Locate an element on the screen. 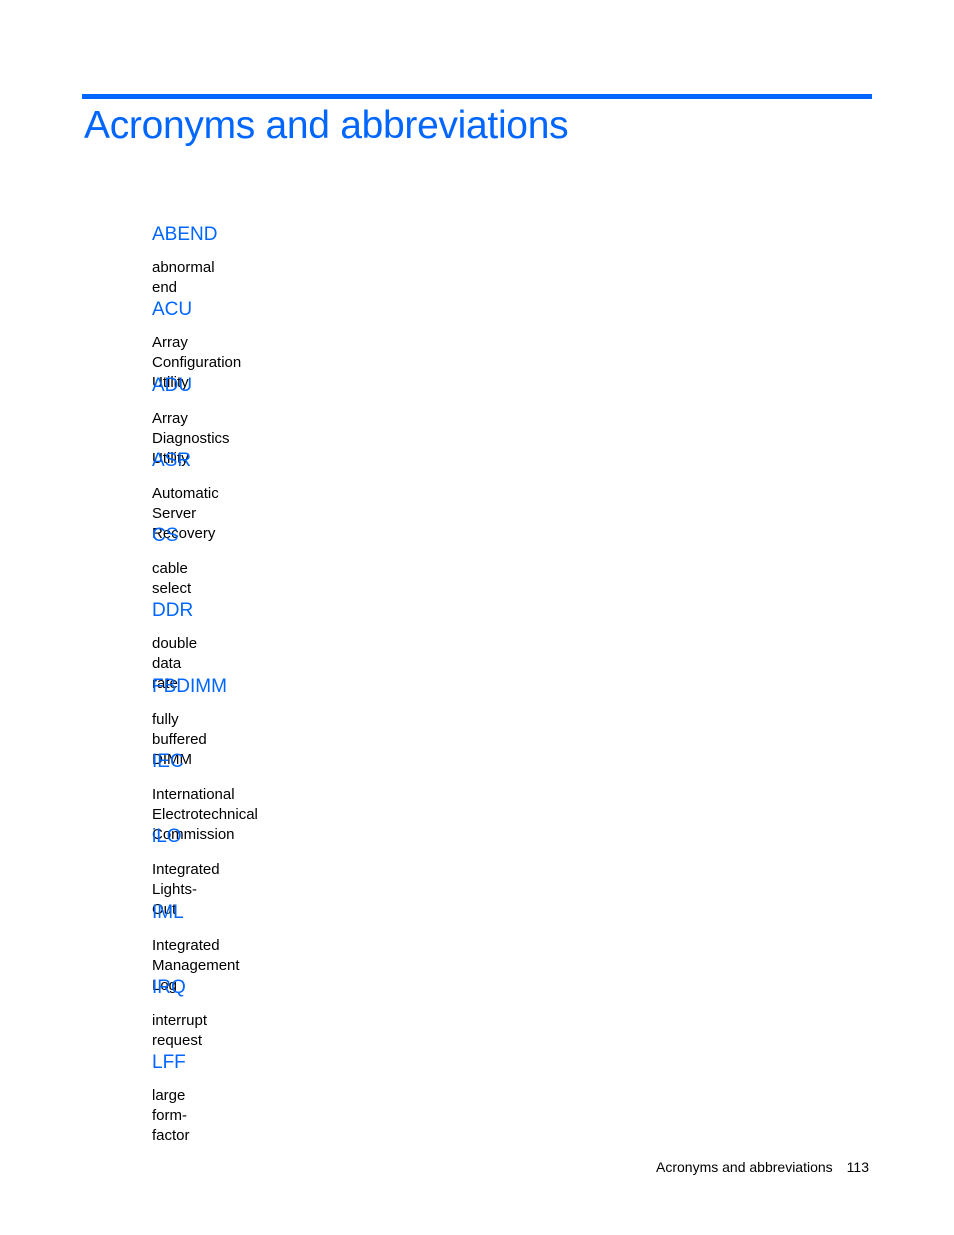 This screenshot has width=954, height=1235. acronym-term: ASR is located at coordinates (172, 460).